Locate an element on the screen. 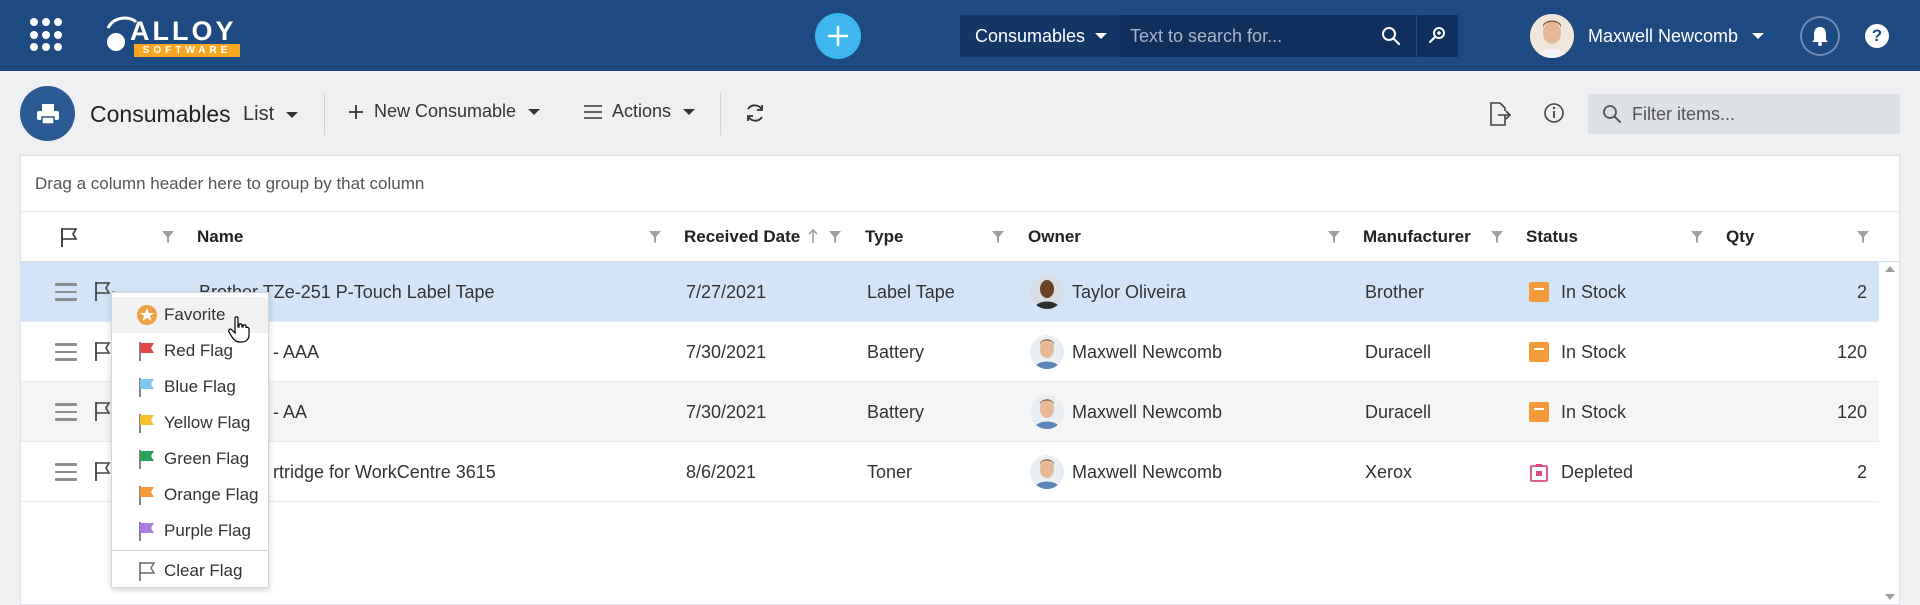  search-icon is located at coordinates (1391, 36).